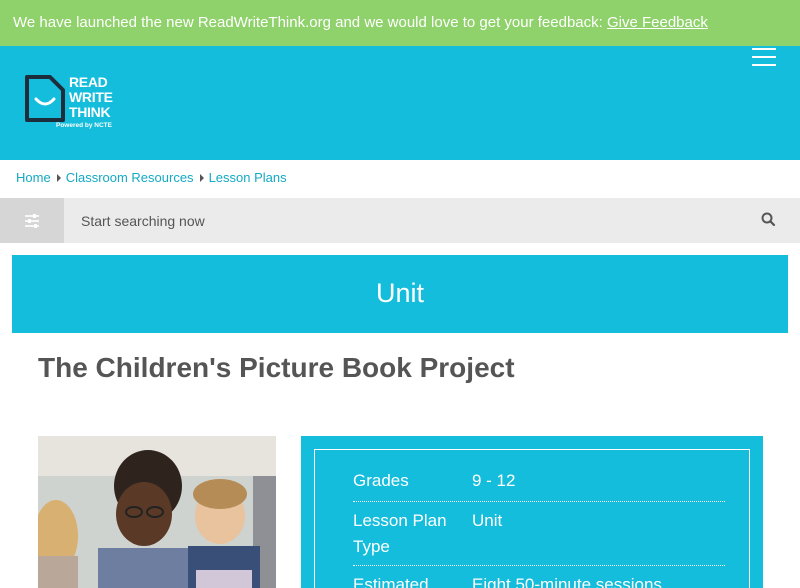 This screenshot has height=588, width=800. Describe the element at coordinates (539, 537) in the screenshot. I see `detail-row-lesson-plan-type: Lesson Plan Type Unit` at that location.